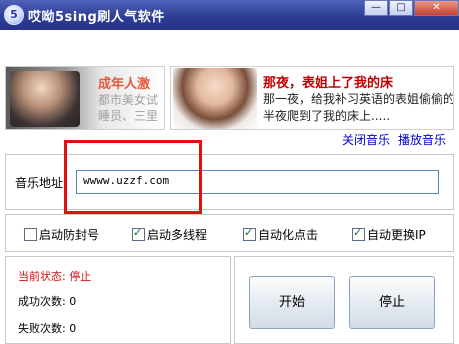 This screenshot has width=459, height=344. What do you see at coordinates (436, 8) in the screenshot?
I see `close-button: ✕` at bounding box center [436, 8].